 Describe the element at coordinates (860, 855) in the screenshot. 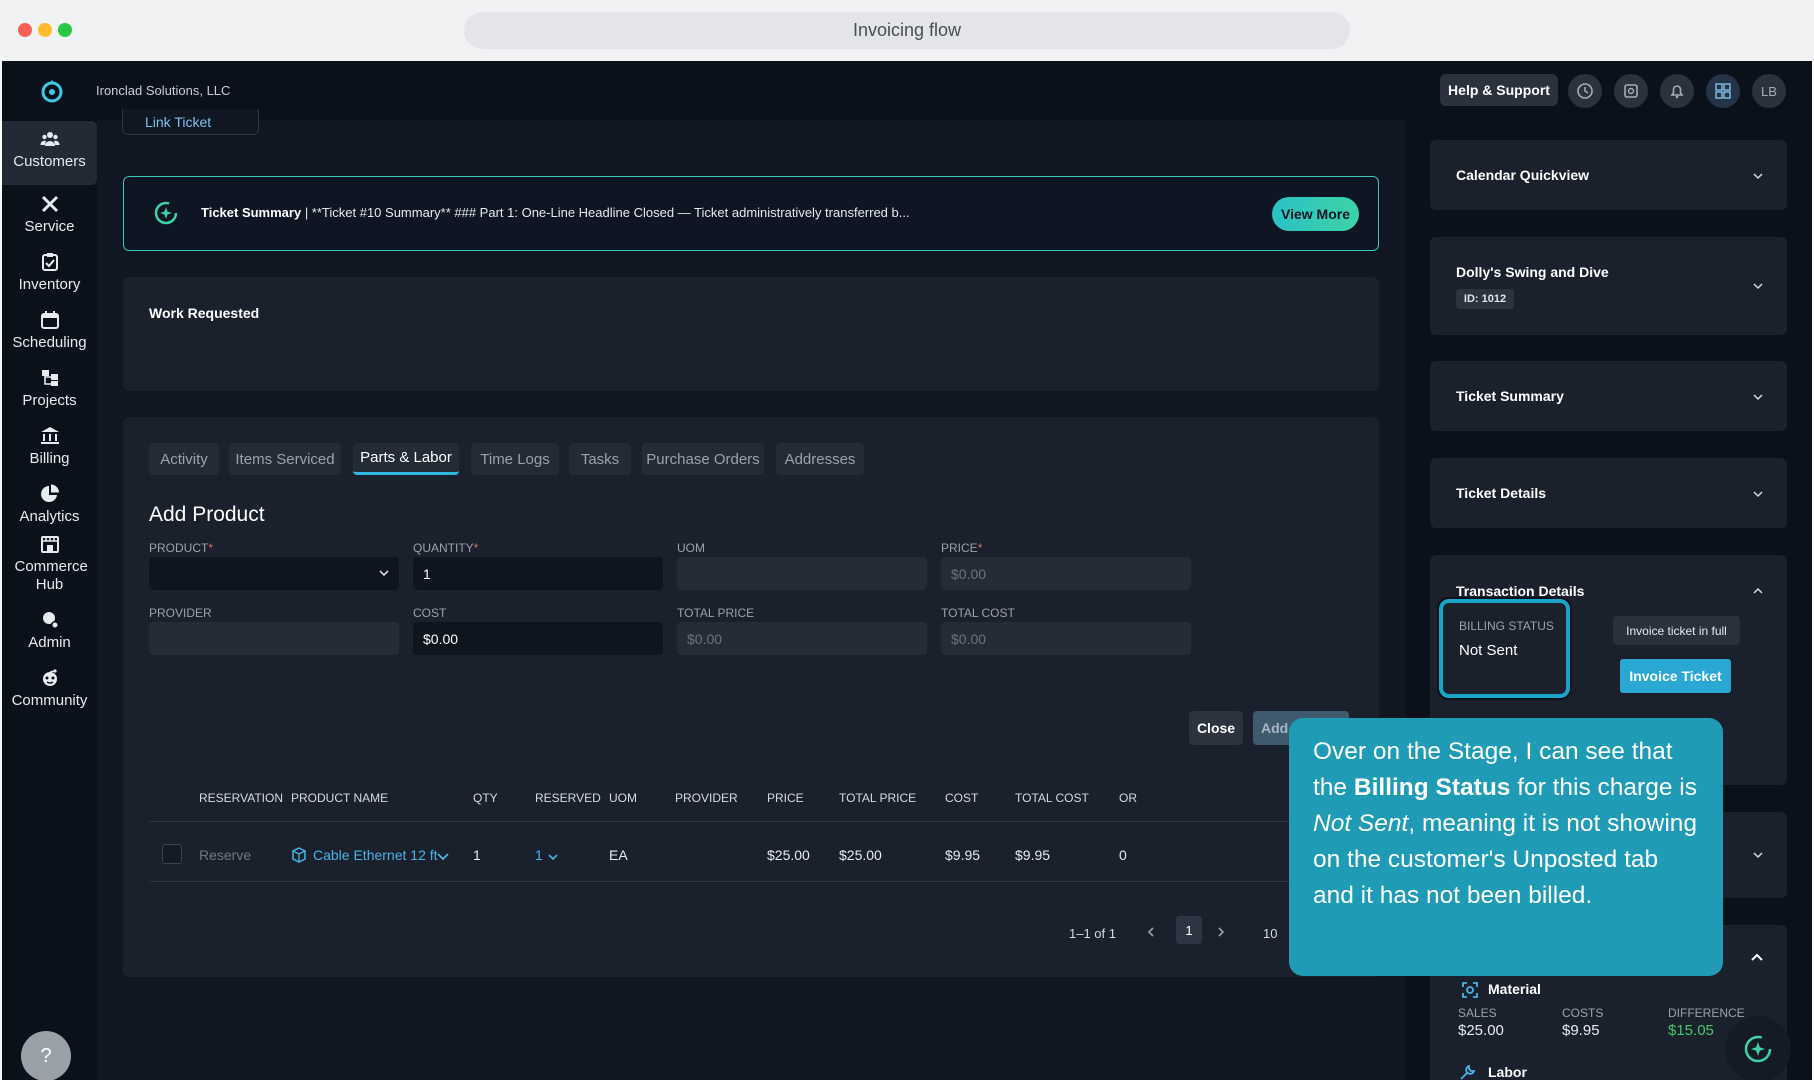

I see `total-price-cell: $25.00` at that location.